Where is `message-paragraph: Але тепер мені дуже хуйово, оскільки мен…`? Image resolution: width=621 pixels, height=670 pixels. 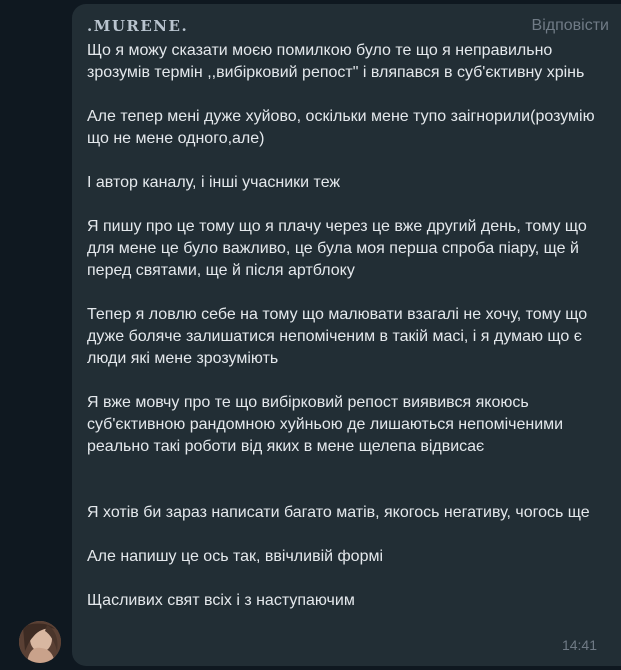 message-paragraph: Але тепер мені дуже хуйово, оскільки мен… is located at coordinates (341, 127).